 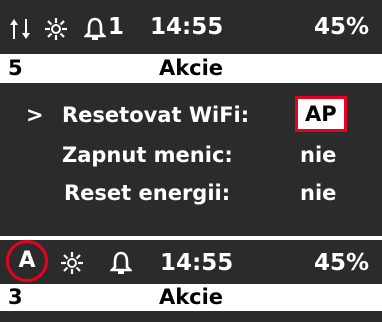 I want to click on menu-title-bar: 3 Akcie, so click(x=191, y=297).